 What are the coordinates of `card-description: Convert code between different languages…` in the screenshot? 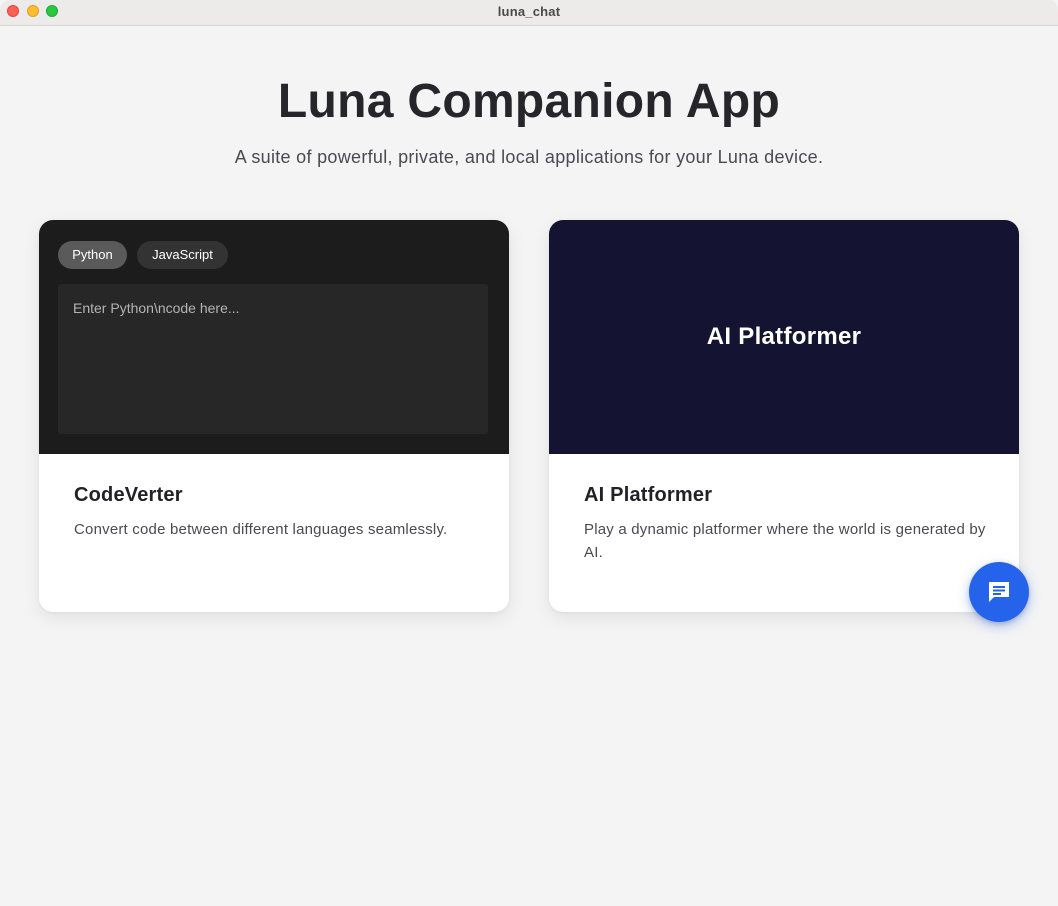 It's located at (261, 529).